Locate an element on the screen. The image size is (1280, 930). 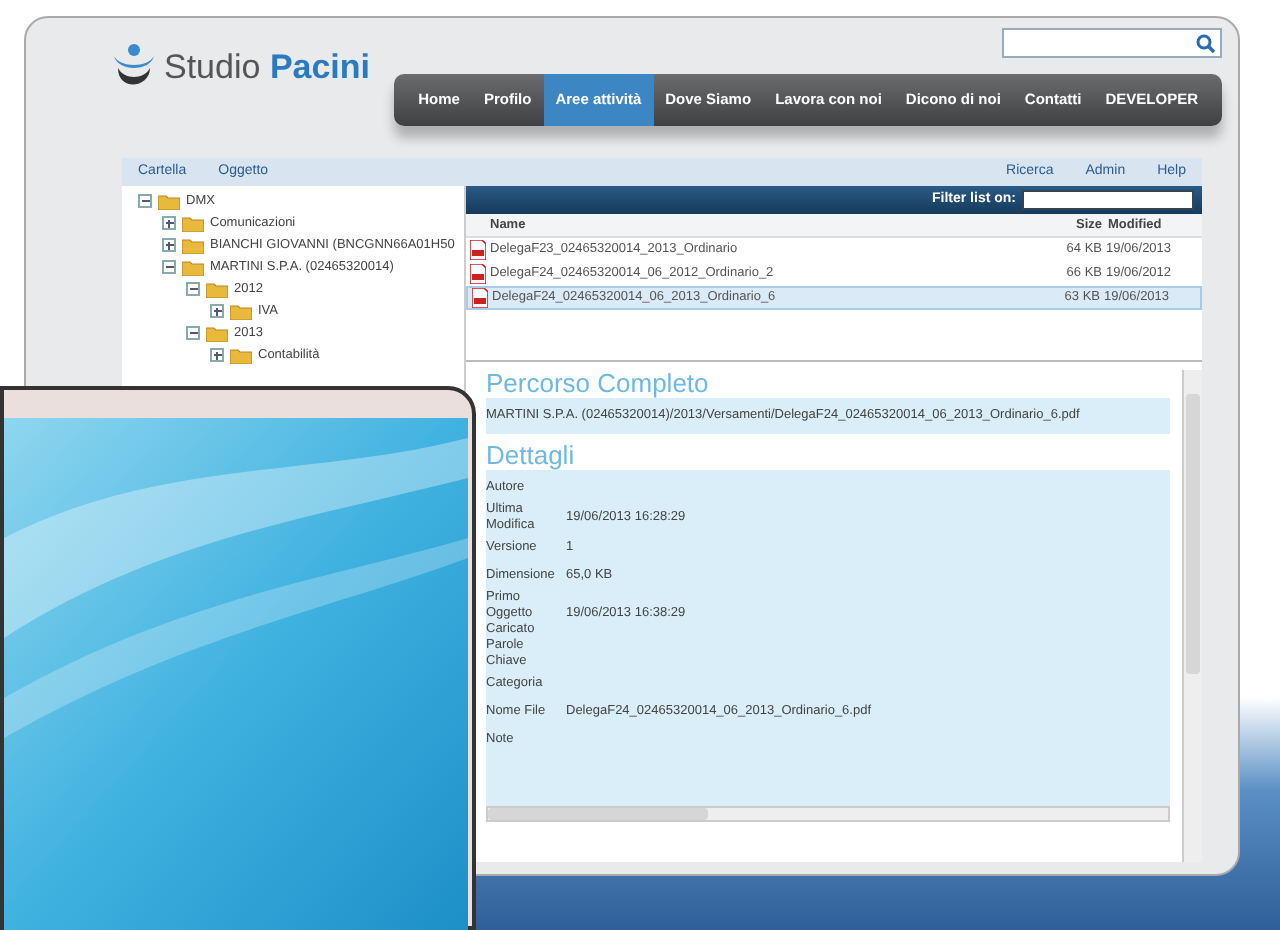
filter-field is located at coordinates (1108, 200).